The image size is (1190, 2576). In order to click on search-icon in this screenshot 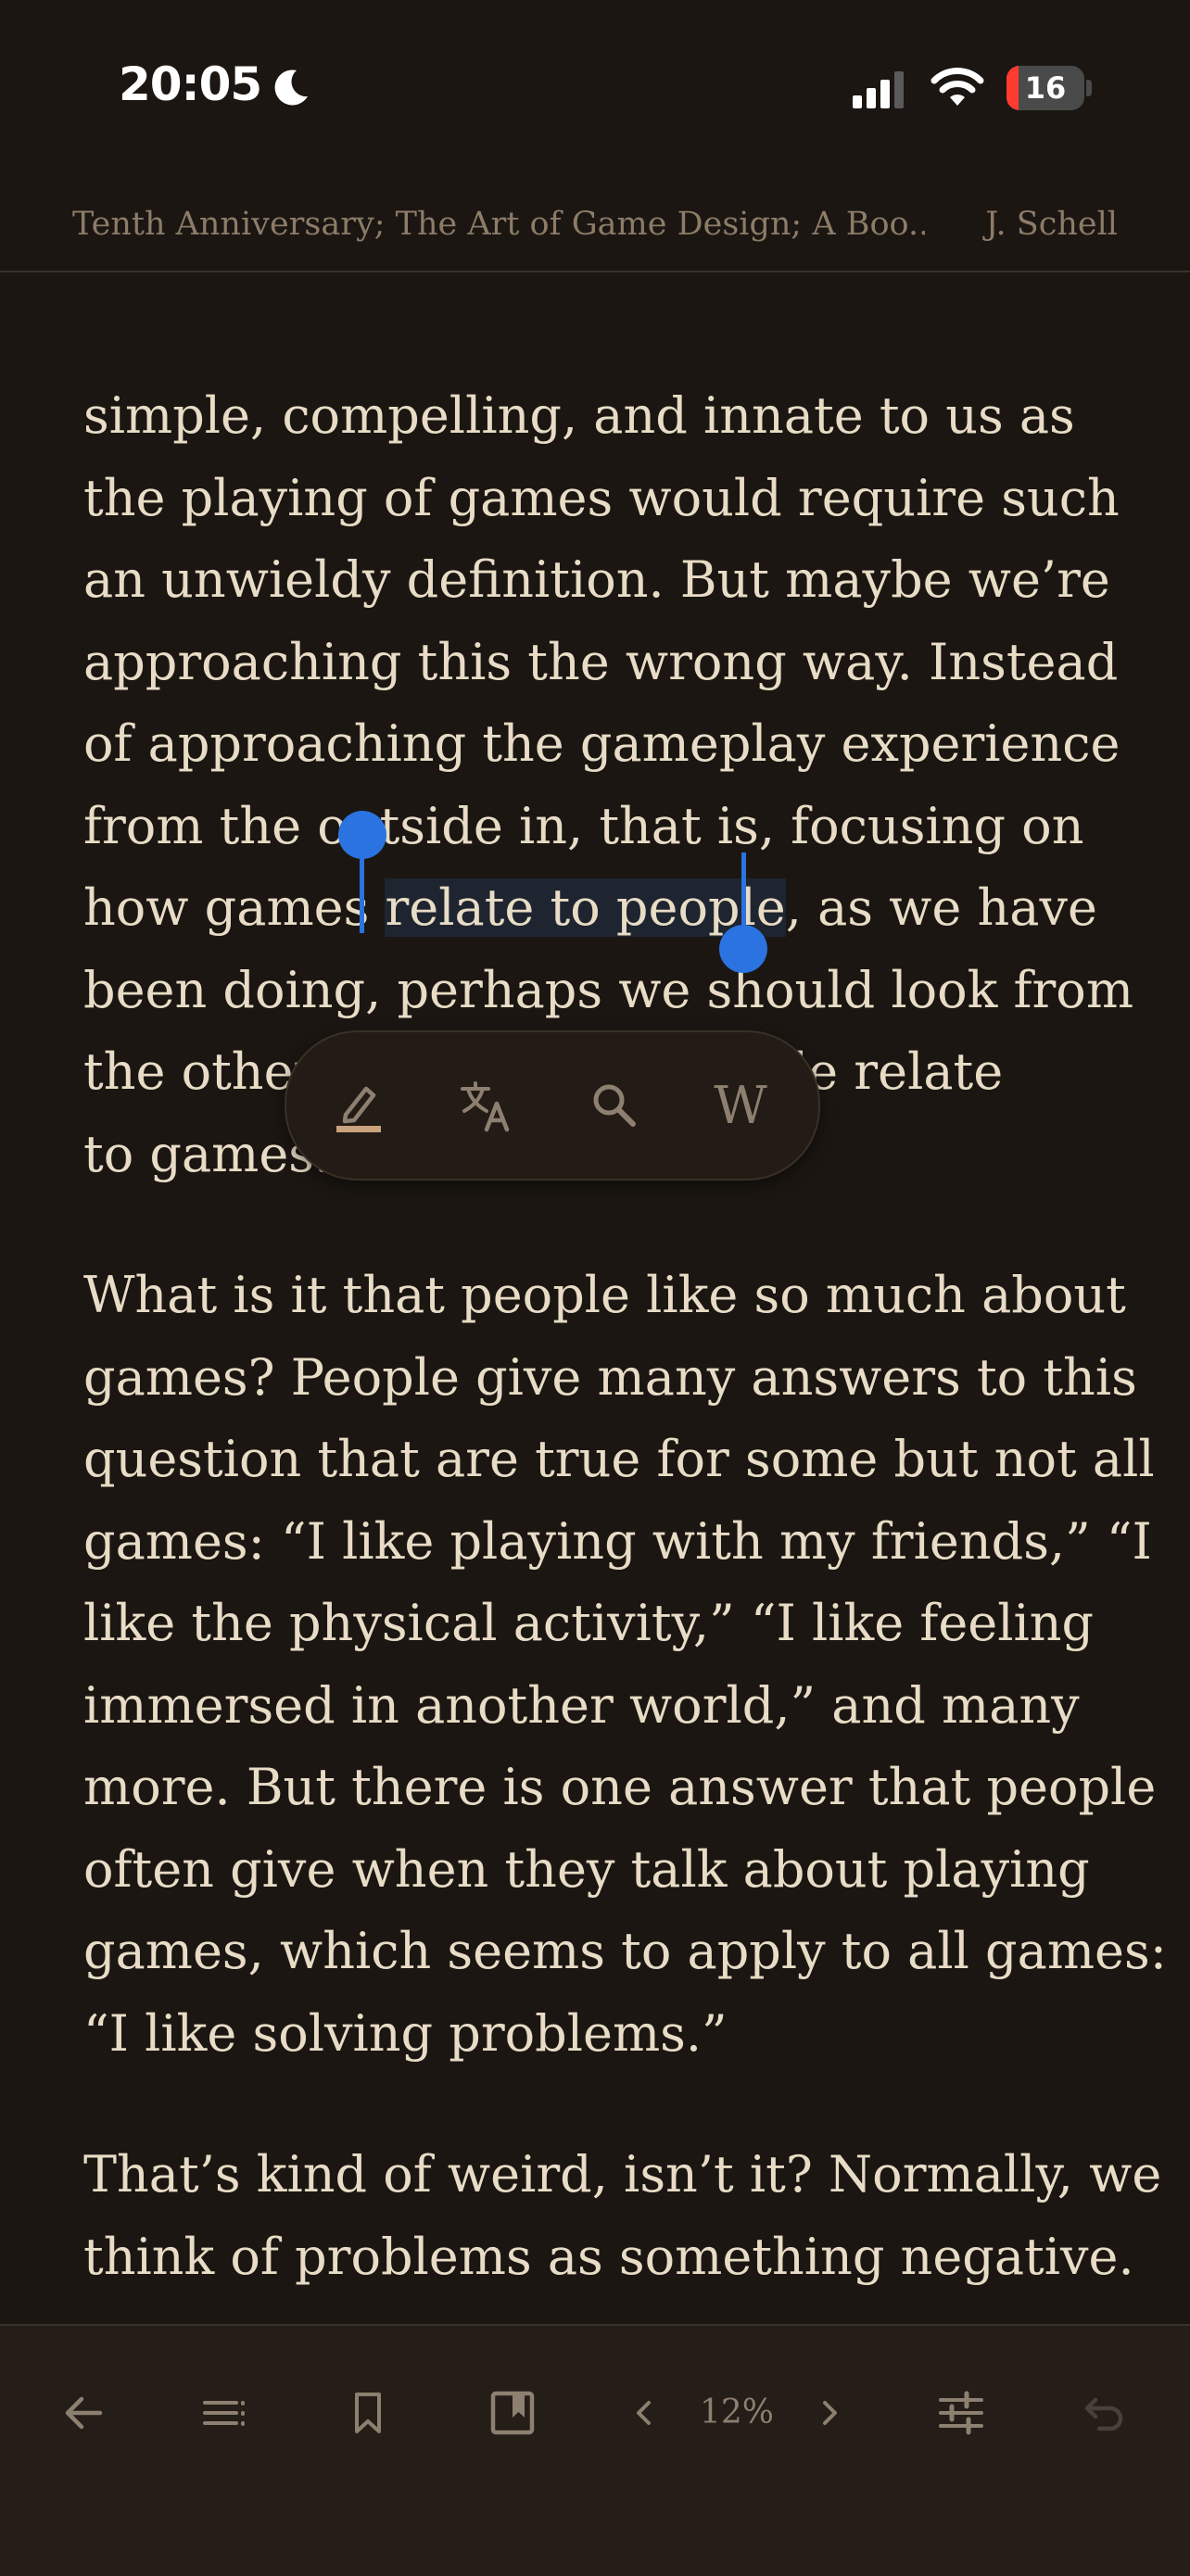, I will do `click(614, 1106)`.